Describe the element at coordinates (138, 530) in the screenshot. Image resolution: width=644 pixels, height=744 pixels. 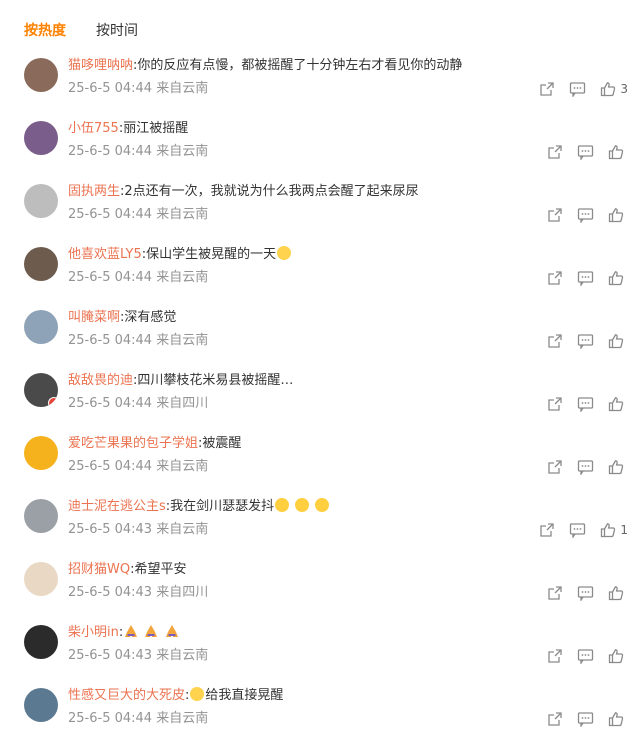
I see `comment-meta: 25-6-5 04:43 来自云南` at that location.